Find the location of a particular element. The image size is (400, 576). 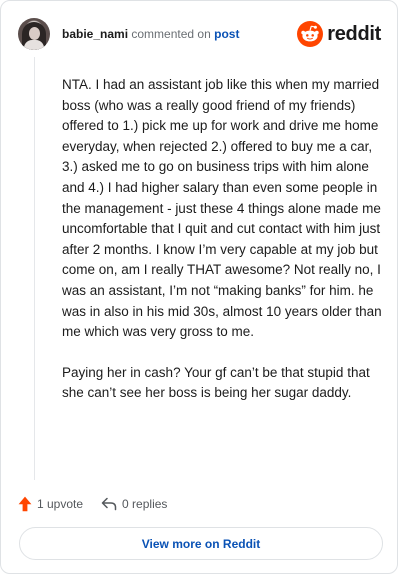

comment-header: babie_nami commented on post reddit is located at coordinates (199, 35).